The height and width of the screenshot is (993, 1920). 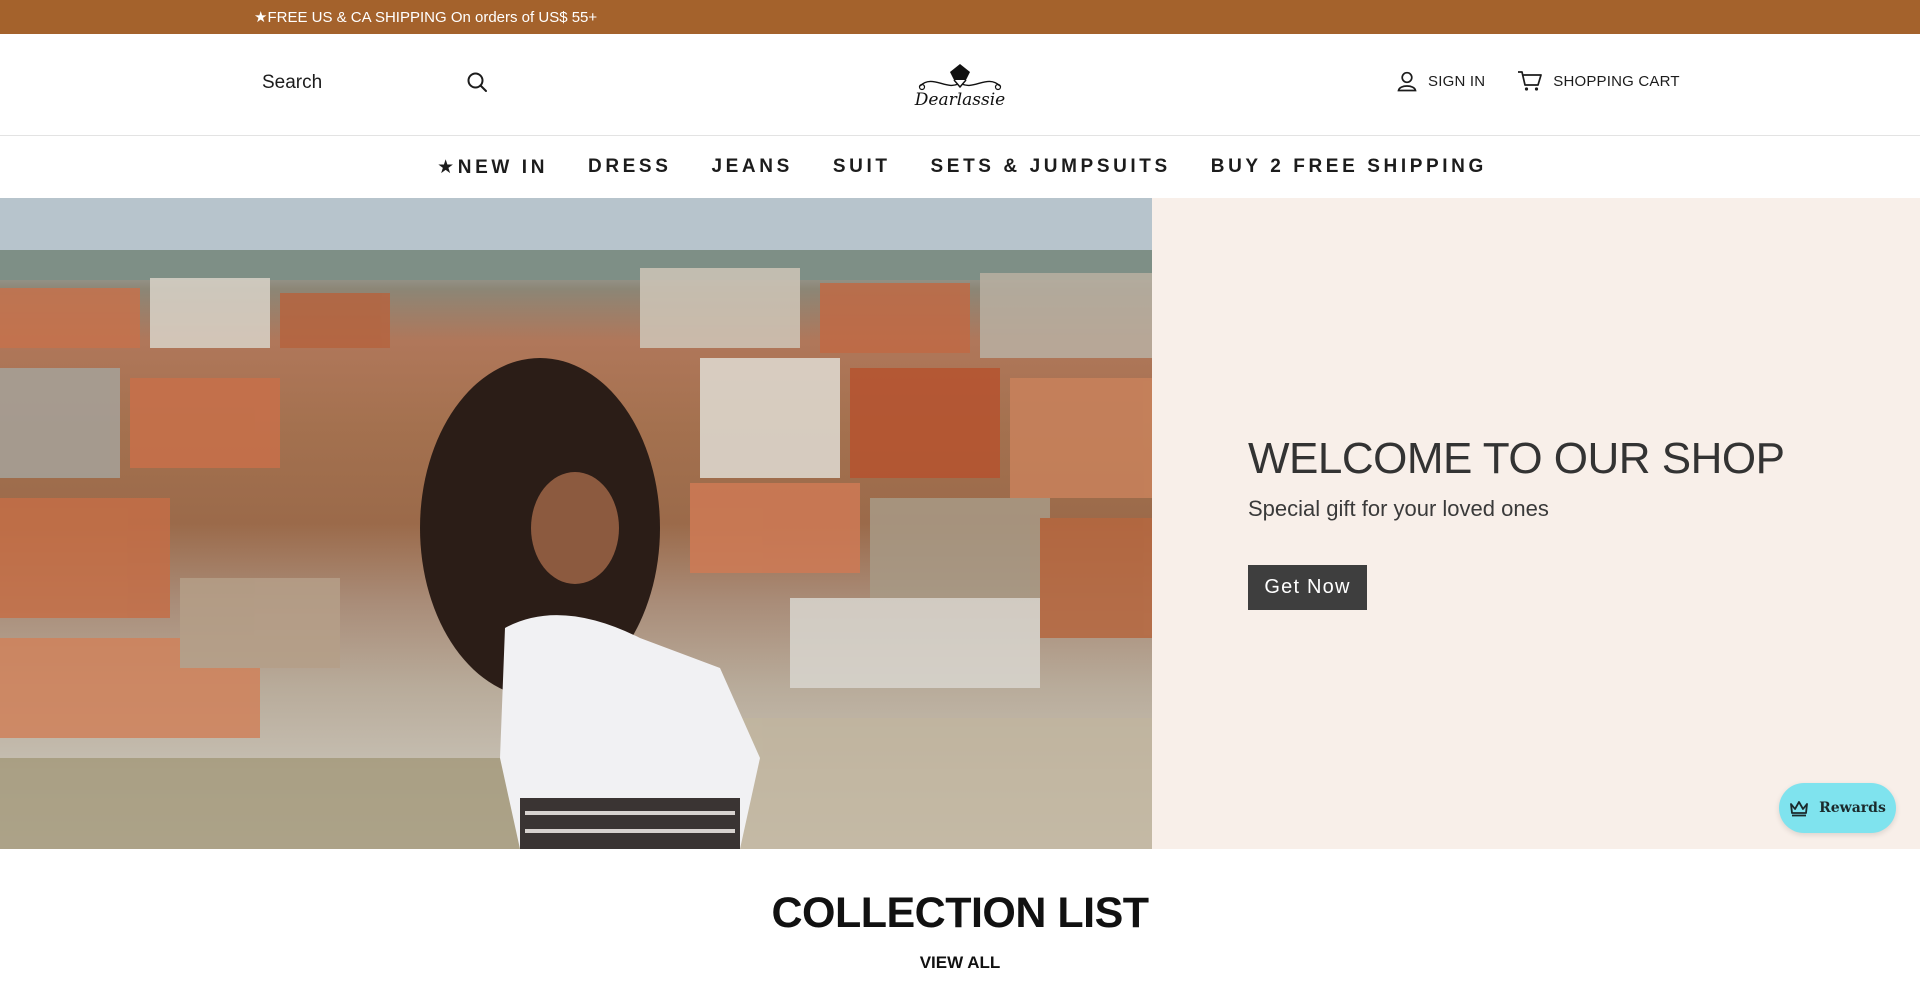 What do you see at coordinates (1457, 81) in the screenshot?
I see `sign-in-label: SIGN IN` at bounding box center [1457, 81].